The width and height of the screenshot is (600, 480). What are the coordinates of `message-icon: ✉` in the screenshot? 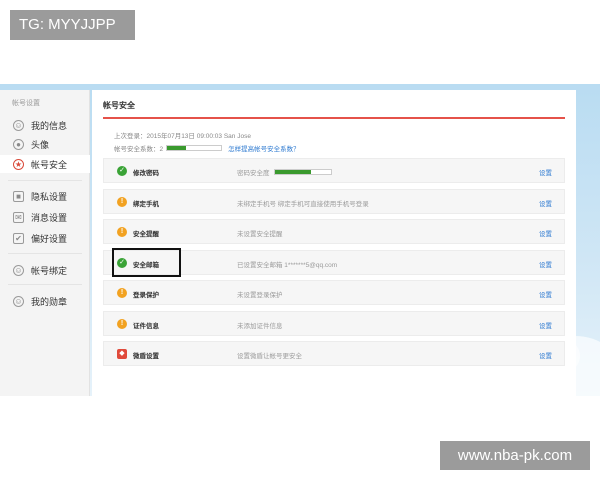 It's located at (18, 217).